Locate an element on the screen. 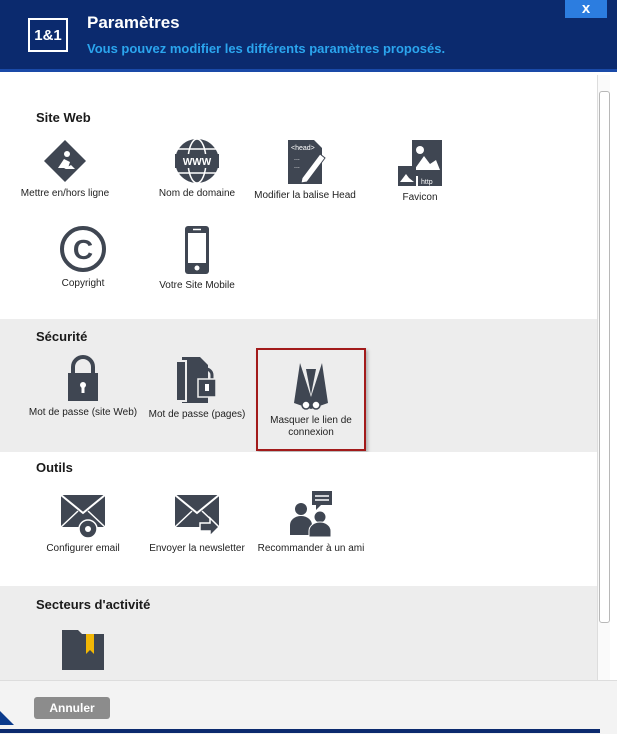  dialog-title: Paramètres is located at coordinates (133, 22).